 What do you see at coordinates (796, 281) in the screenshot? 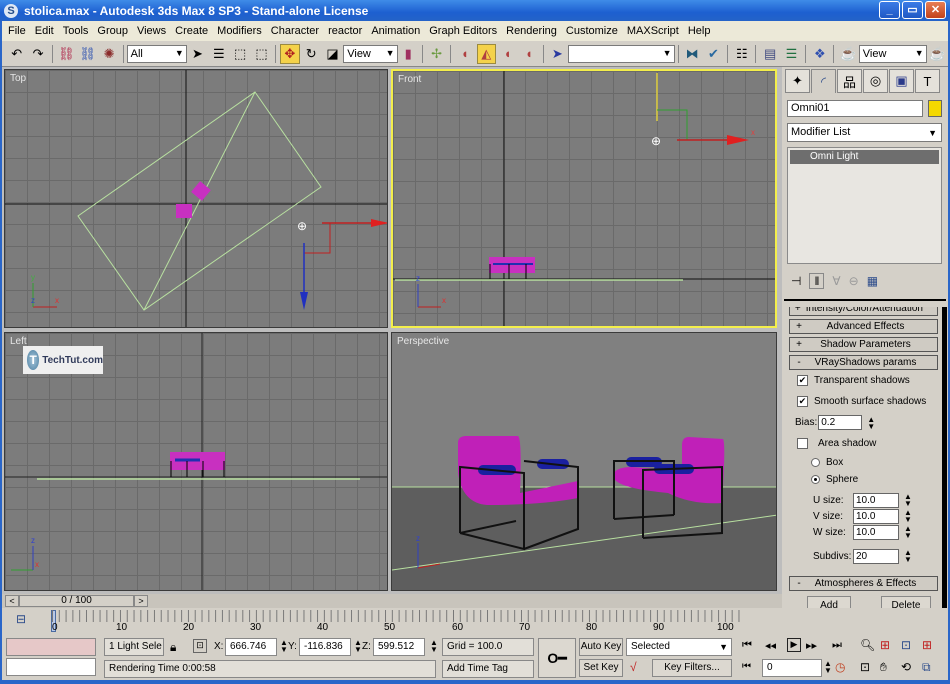
I see `pin-stack-icon: ⊣` at bounding box center [796, 281].